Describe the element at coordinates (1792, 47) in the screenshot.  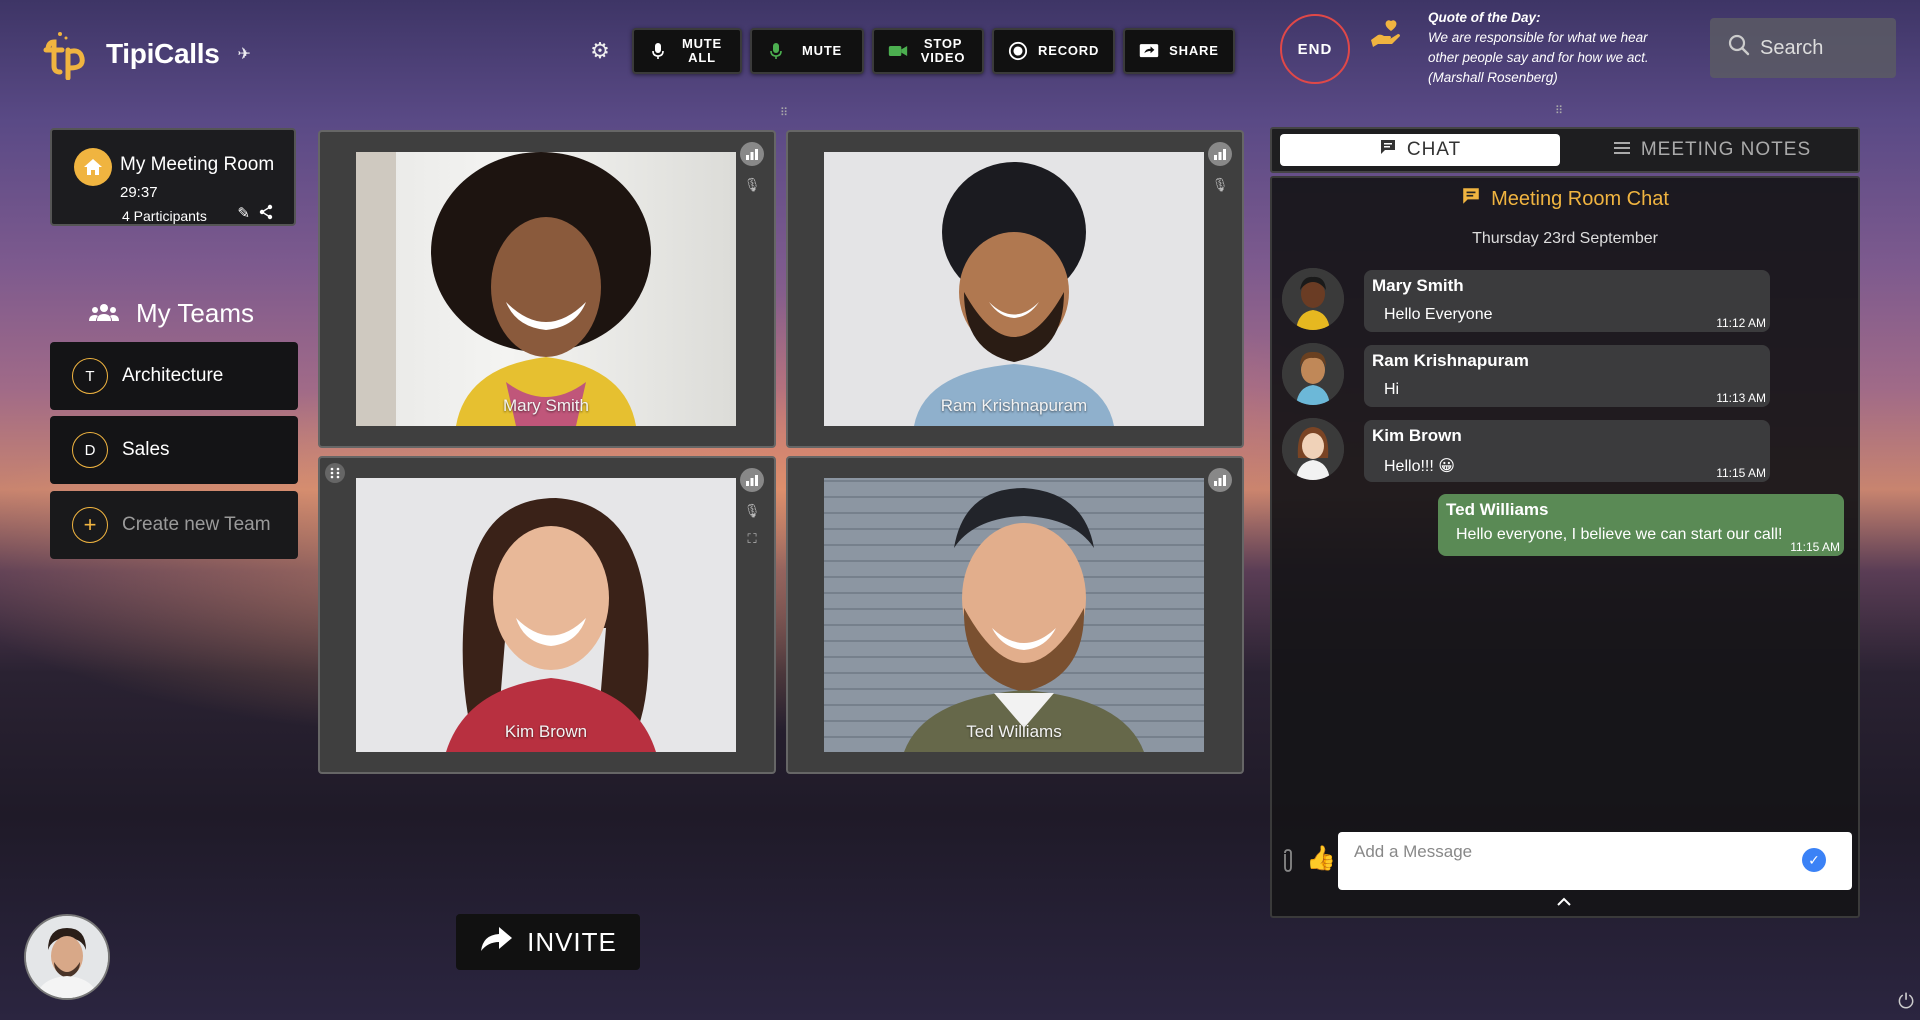
I see `search-placeholder: Search` at that location.